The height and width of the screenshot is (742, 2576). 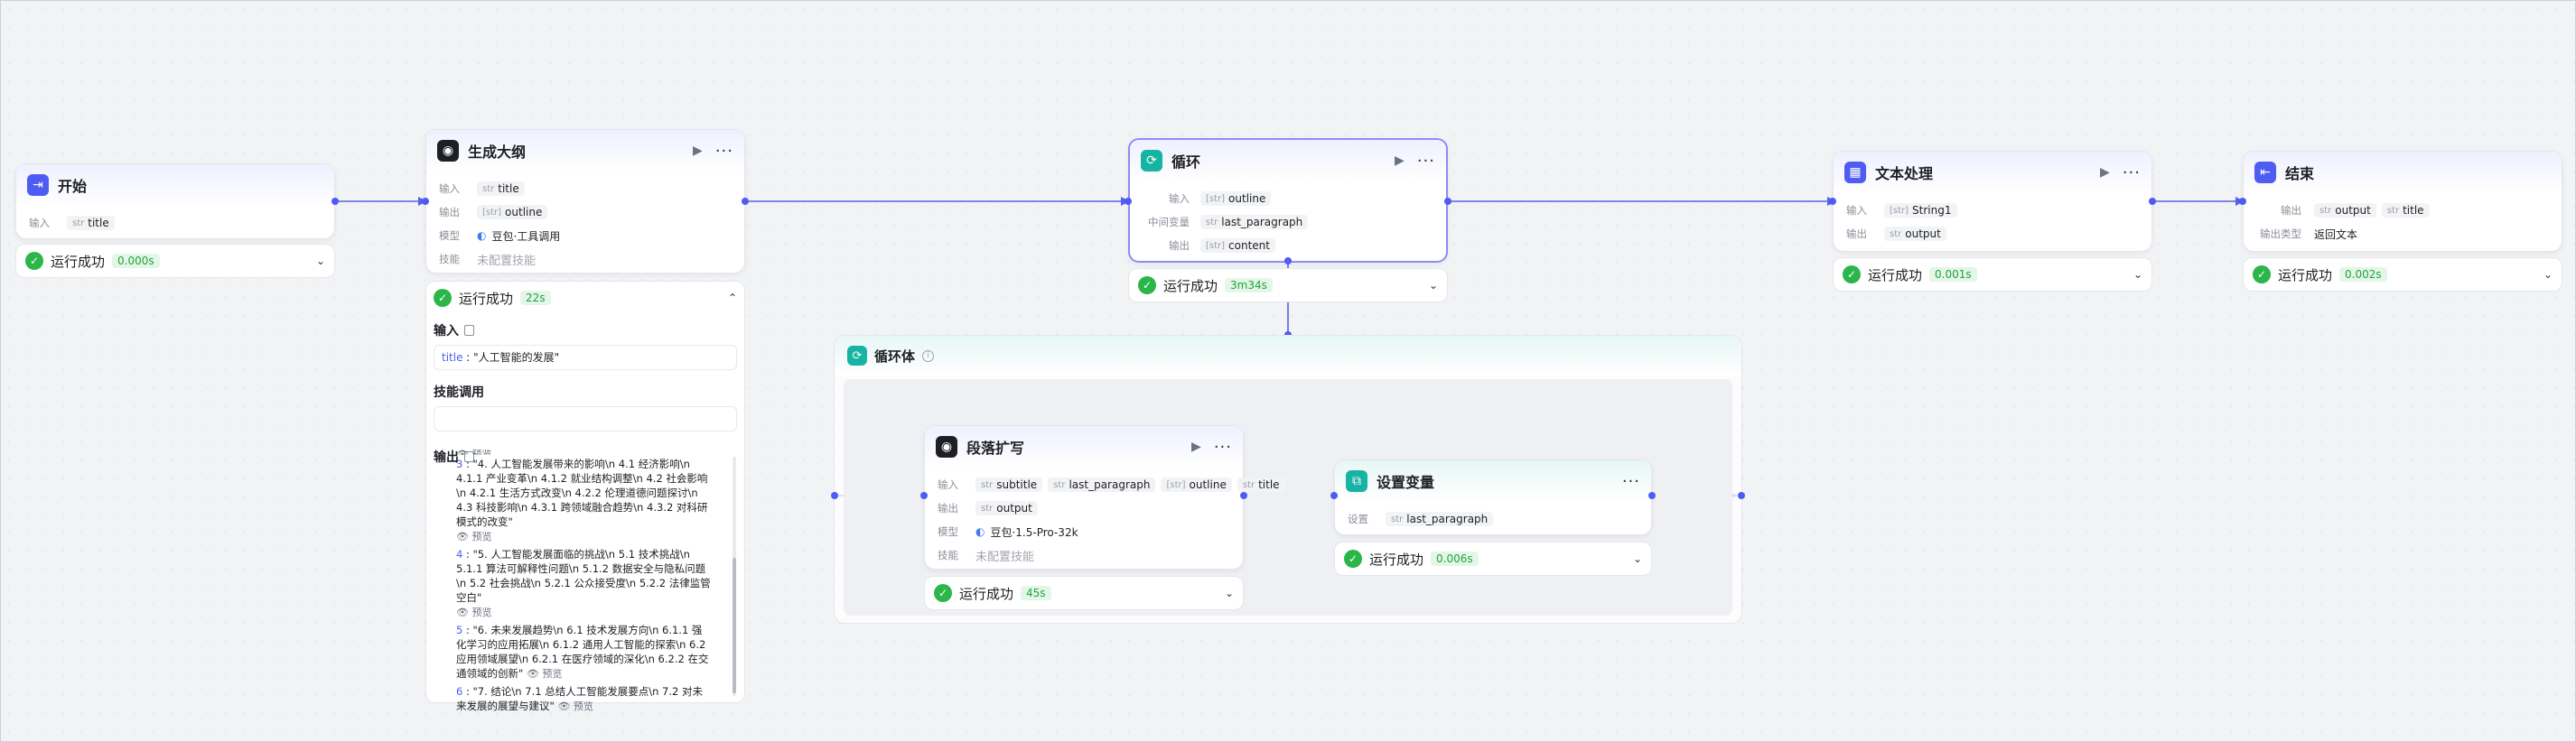 I want to click on model-value: 豆包·工具调用, so click(x=526, y=236).